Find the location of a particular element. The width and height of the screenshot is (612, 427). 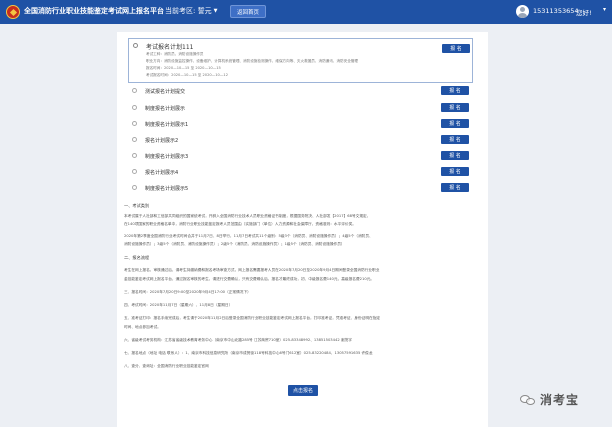

plan-list-item: 测试报名计划提交 报 名 is located at coordinates (300, 91).